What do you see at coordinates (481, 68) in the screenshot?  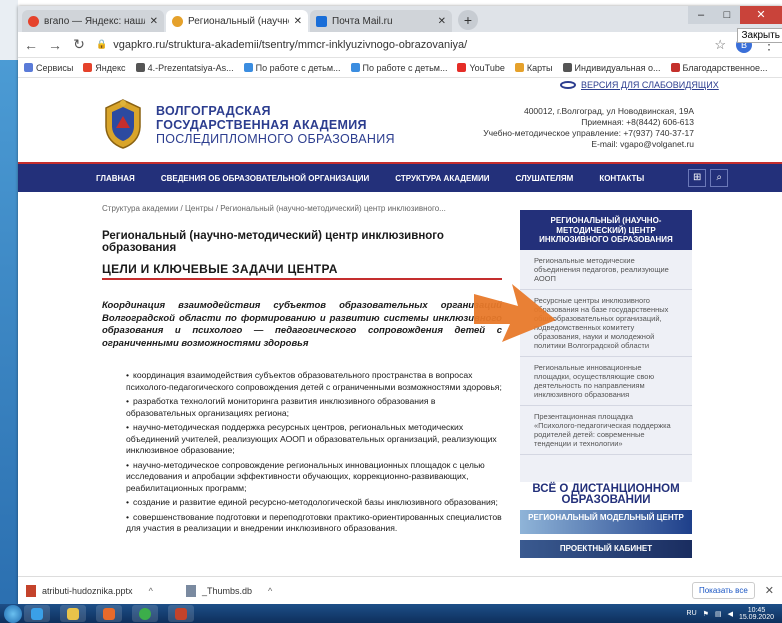 I see `bookmark-item: YouTube` at bounding box center [481, 68].